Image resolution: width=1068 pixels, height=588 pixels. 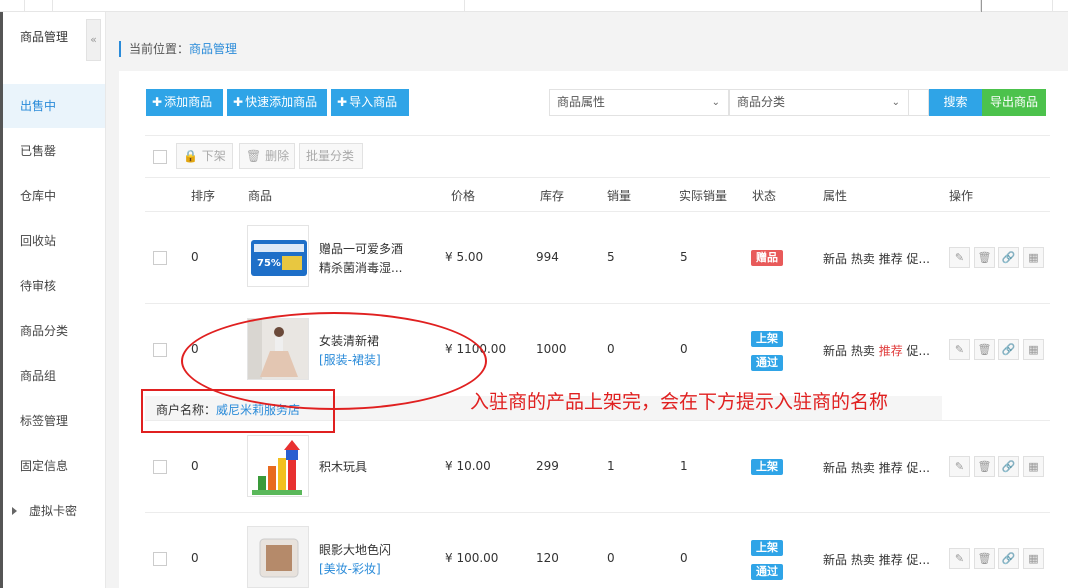 I want to click on product-thumbnail: 75%, so click(x=278, y=256).